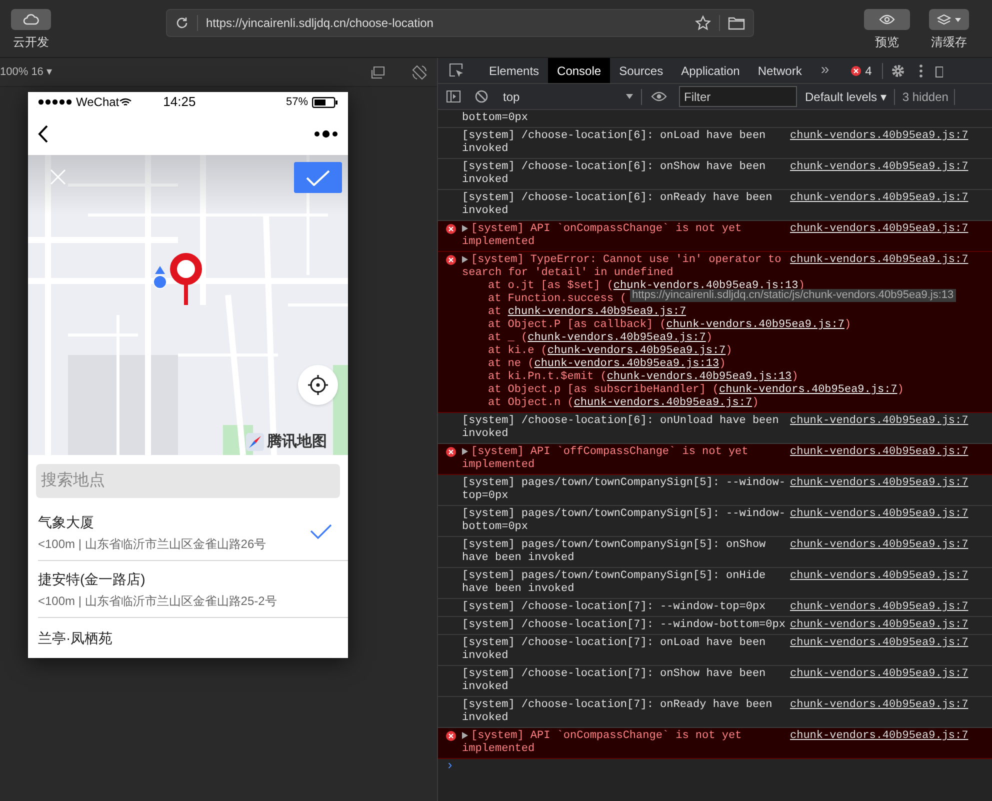 The image size is (992, 801). I want to click on stack-frame: at chunk-vendors.40b95ea9.js:7, so click(574, 312).